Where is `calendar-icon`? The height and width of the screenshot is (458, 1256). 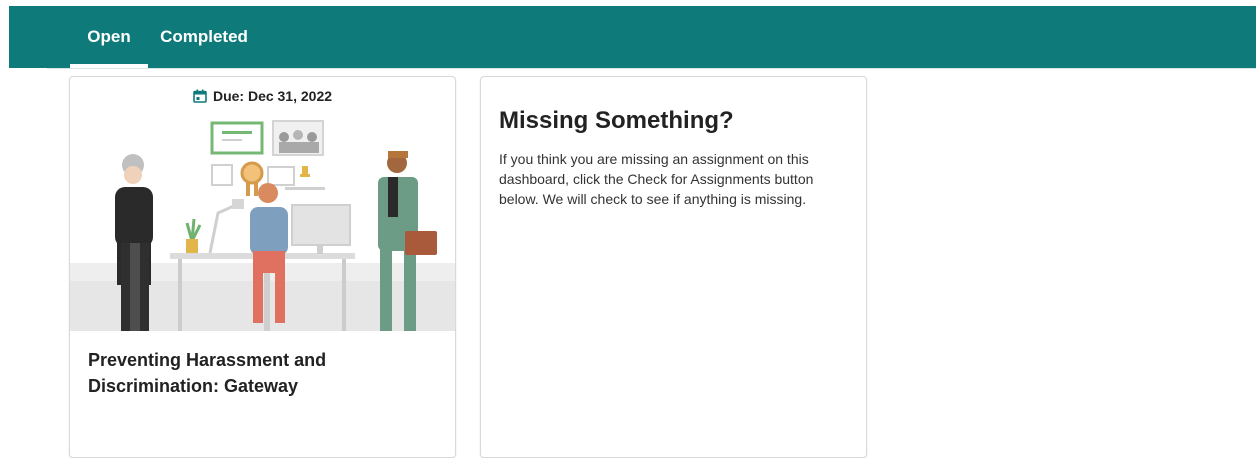 calendar-icon is located at coordinates (200, 96).